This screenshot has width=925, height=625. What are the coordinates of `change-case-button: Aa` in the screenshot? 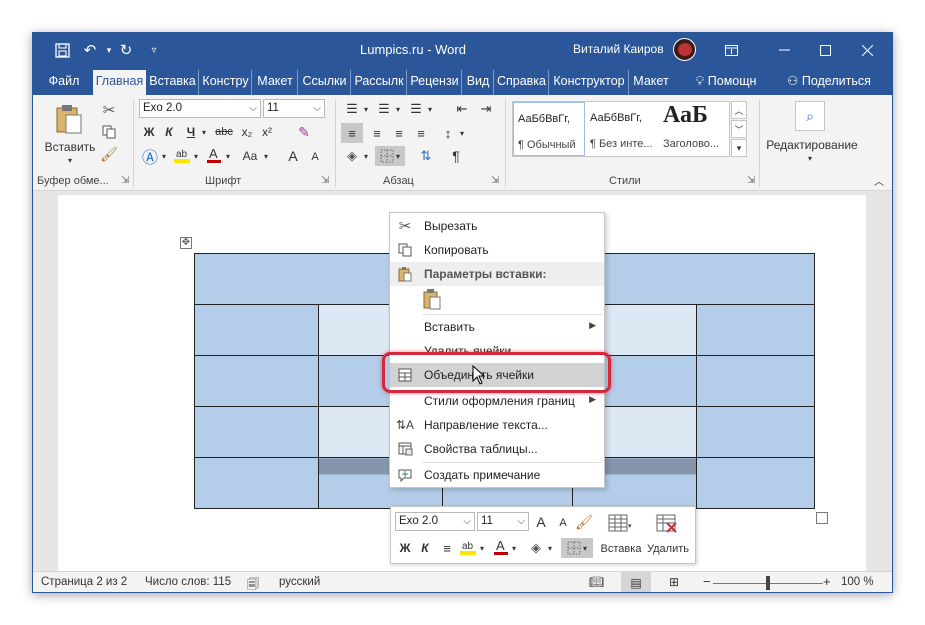 It's located at (250, 156).